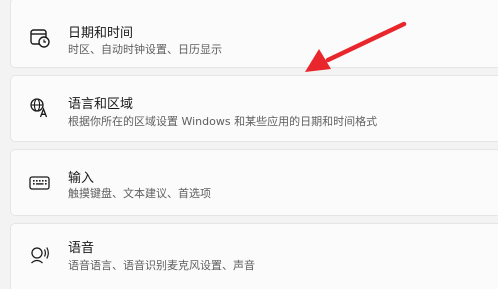 The height and width of the screenshot is (289, 498). What do you see at coordinates (101, 33) in the screenshot?
I see `item-title: 日期和时间` at bounding box center [101, 33].